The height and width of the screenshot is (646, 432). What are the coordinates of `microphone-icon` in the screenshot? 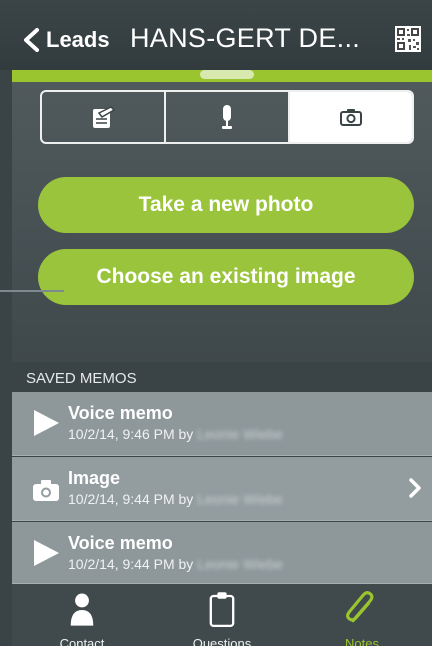 It's located at (227, 117).